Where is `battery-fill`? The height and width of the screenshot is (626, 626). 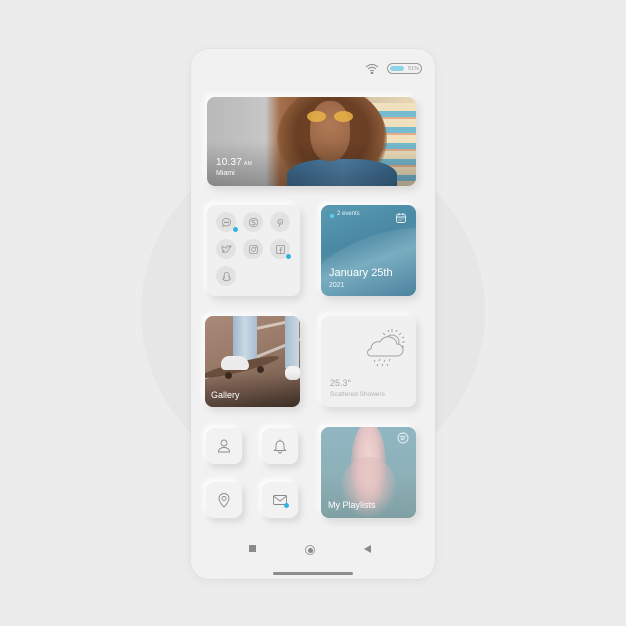
battery-fill is located at coordinates (397, 68).